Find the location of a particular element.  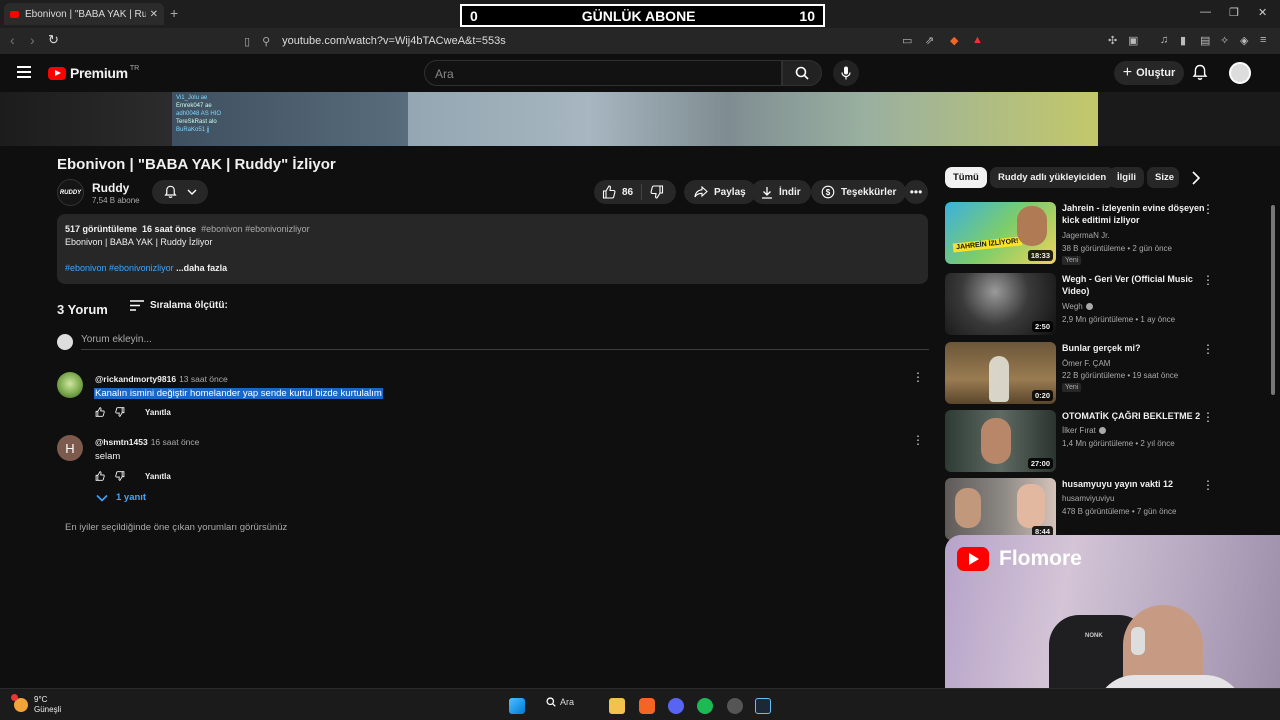

video-thumbnail: JAHREİN İZLİYOR! 18:33 is located at coordinates (1000, 233).